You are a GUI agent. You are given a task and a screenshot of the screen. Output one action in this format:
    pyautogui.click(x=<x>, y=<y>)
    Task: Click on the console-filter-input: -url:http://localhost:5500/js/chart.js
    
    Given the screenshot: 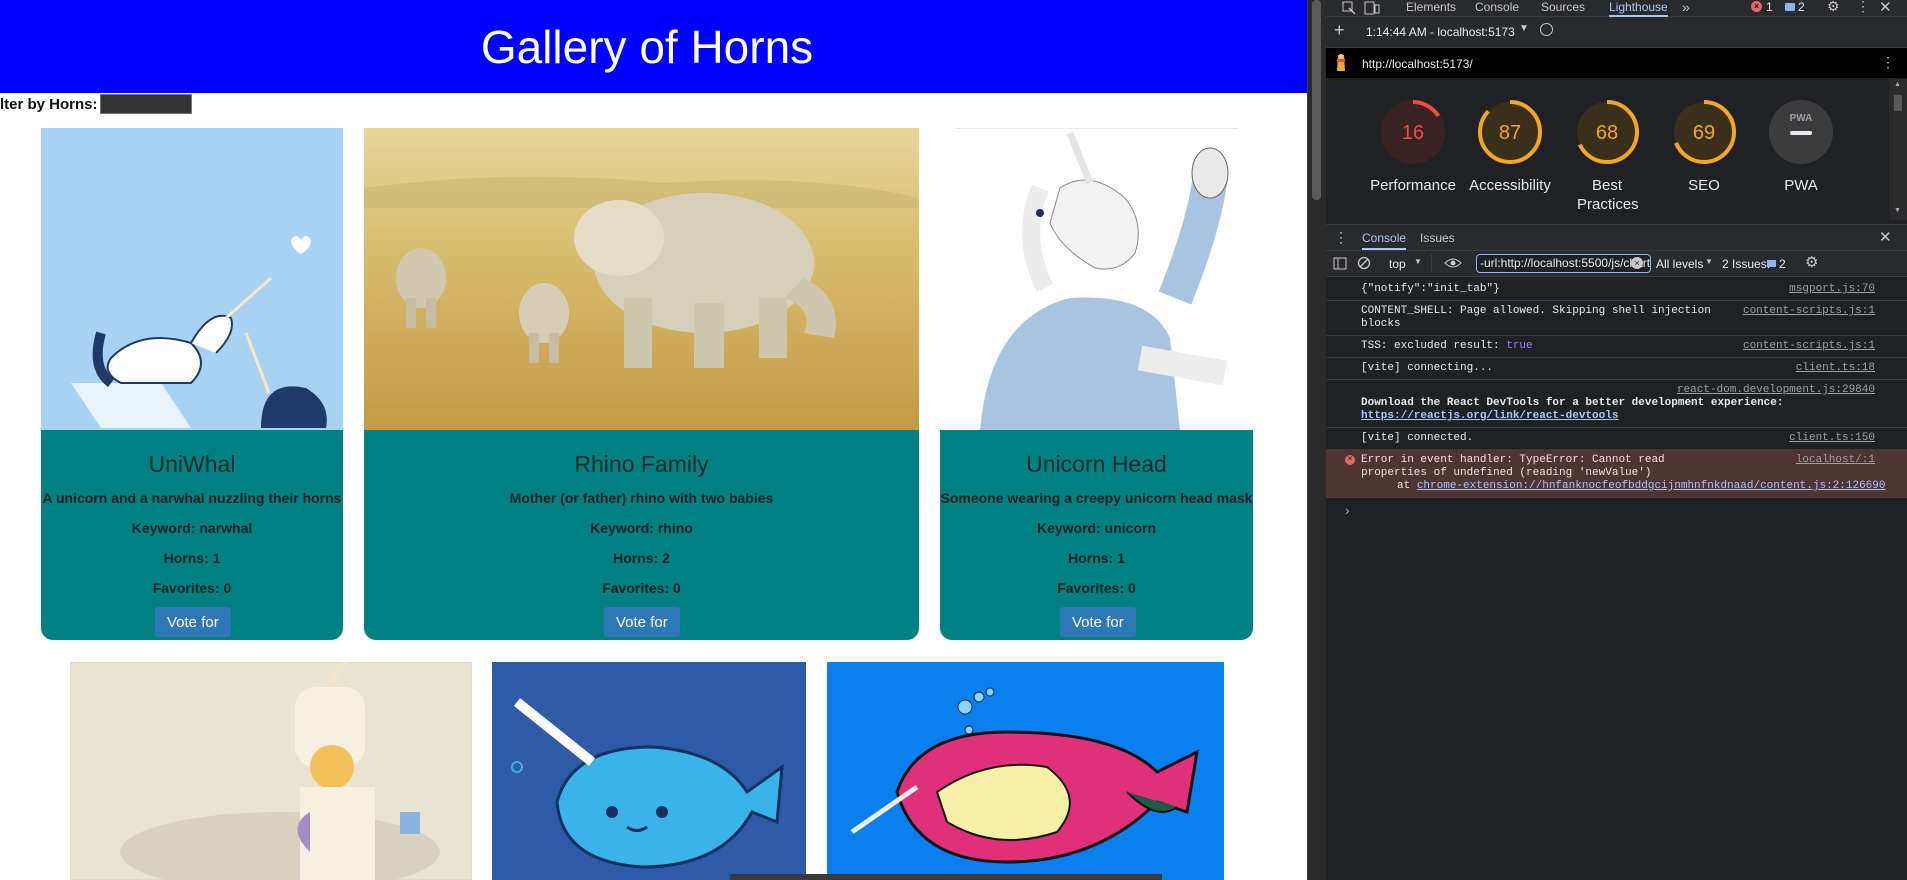 What is the action you would take?
    pyautogui.click(x=1563, y=263)
    